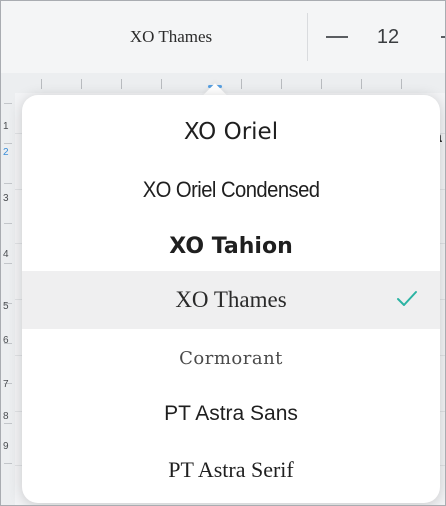  I want to click on font-option-label: XO Tahion, so click(231, 246).